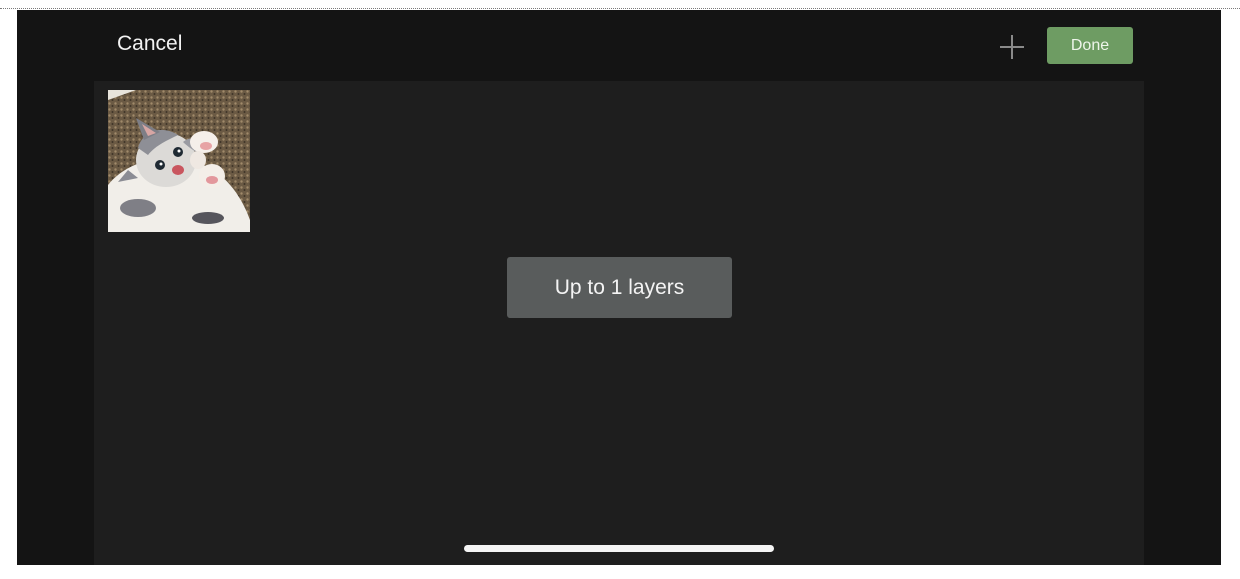  Describe the element at coordinates (1090, 45) in the screenshot. I see `done-button: Done` at that location.